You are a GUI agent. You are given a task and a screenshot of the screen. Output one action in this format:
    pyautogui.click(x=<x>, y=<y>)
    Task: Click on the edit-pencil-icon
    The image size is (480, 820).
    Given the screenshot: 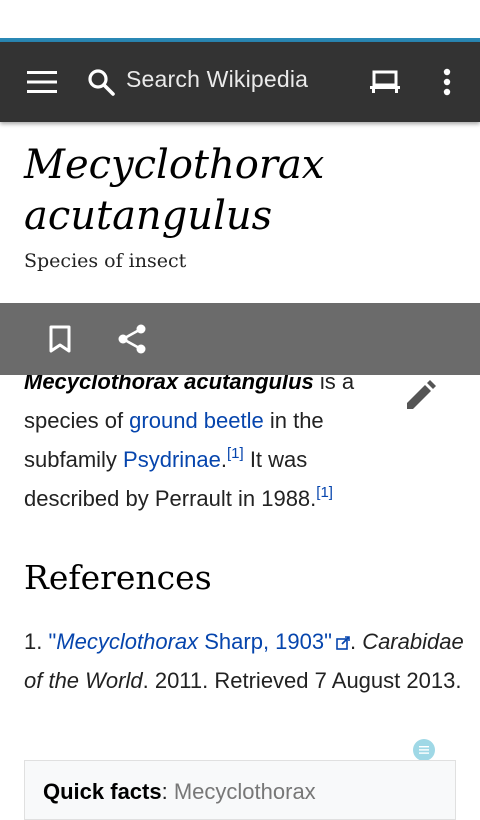 What is the action you would take?
    pyautogui.click(x=420, y=396)
    